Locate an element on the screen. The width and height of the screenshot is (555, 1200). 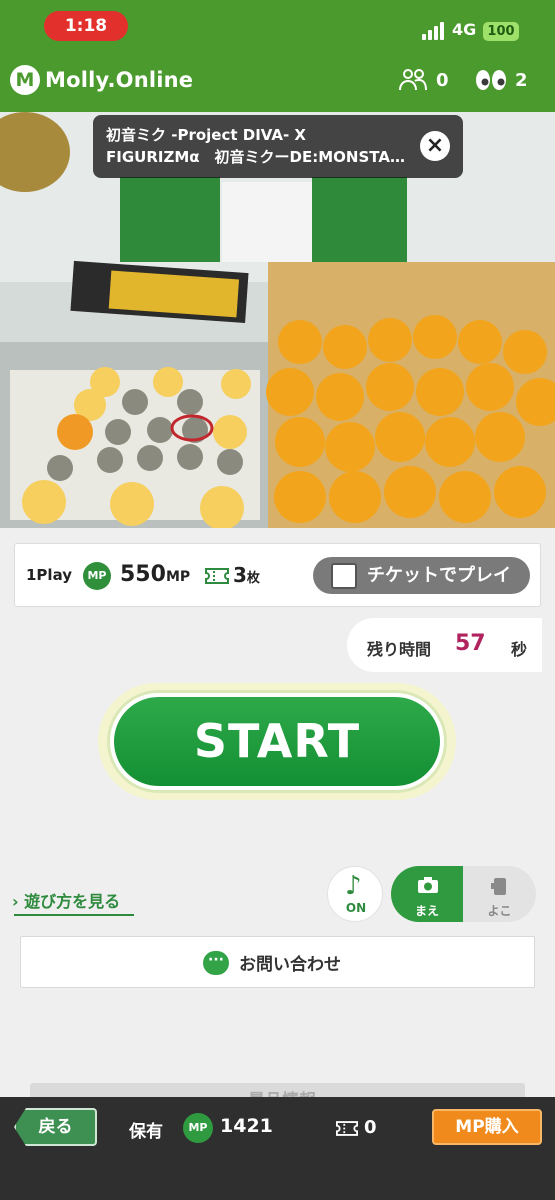
camera-icon is located at coordinates (428, 885).